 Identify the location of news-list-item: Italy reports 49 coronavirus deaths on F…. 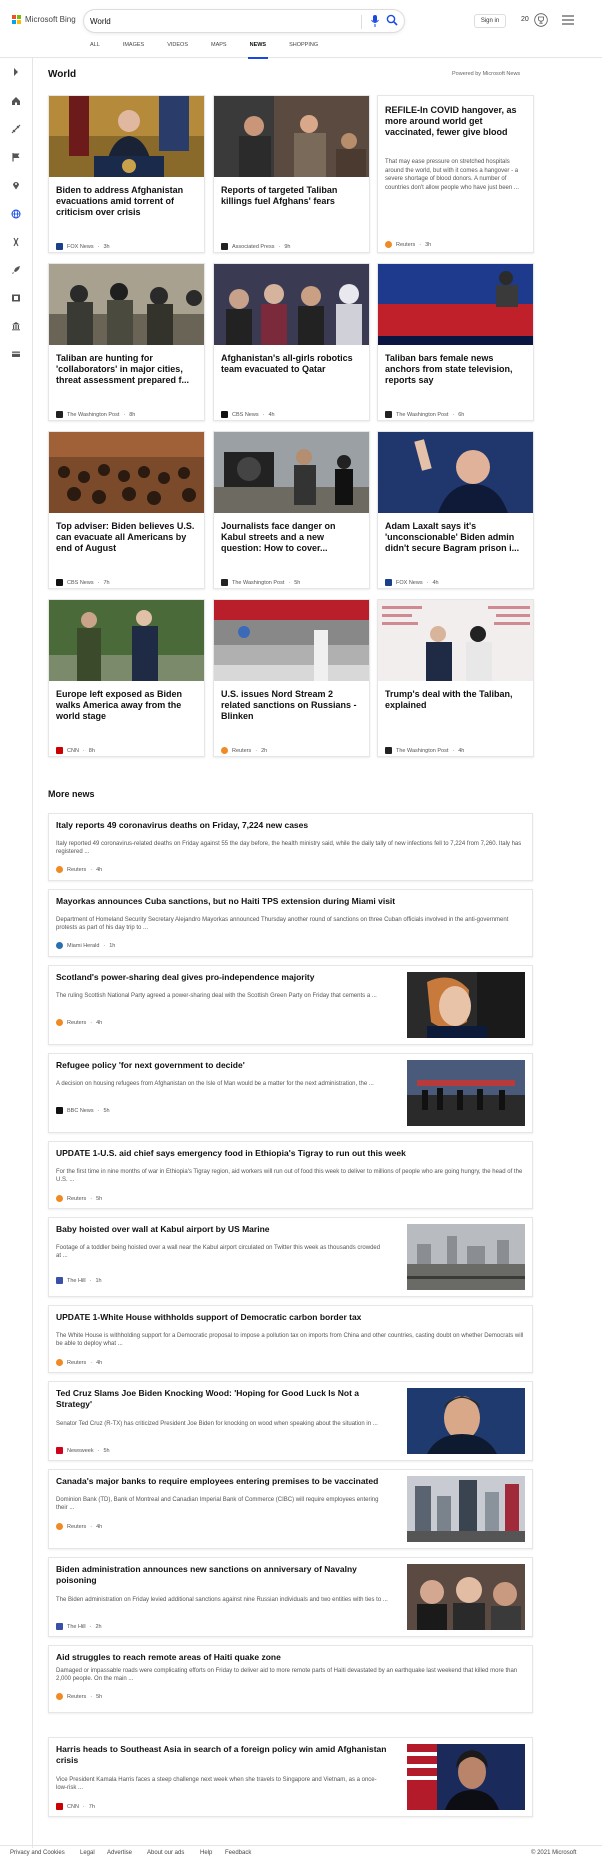
(290, 847).